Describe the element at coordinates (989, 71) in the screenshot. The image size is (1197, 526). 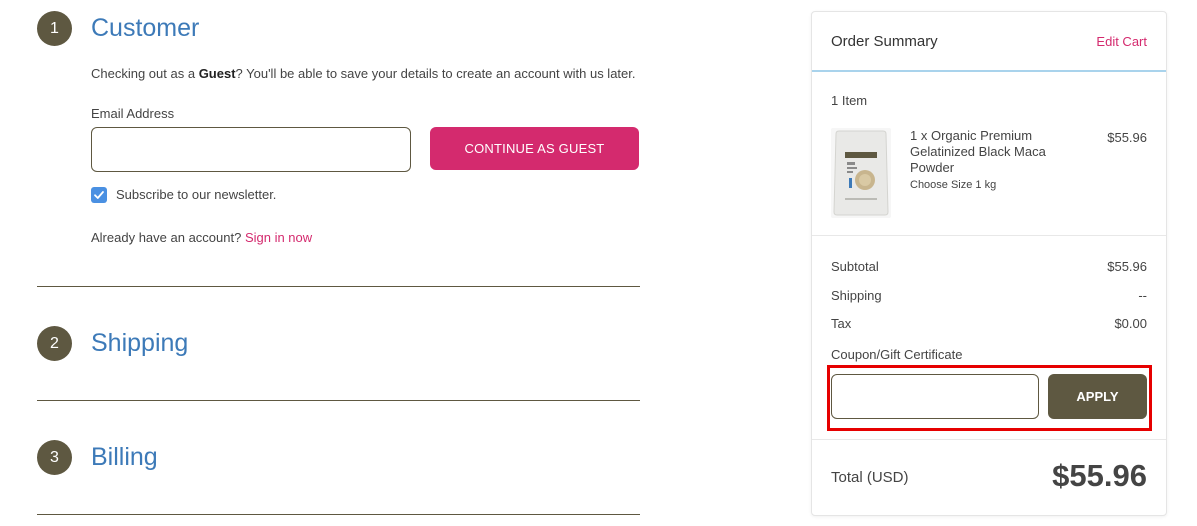
I see `summary-header-divider` at that location.